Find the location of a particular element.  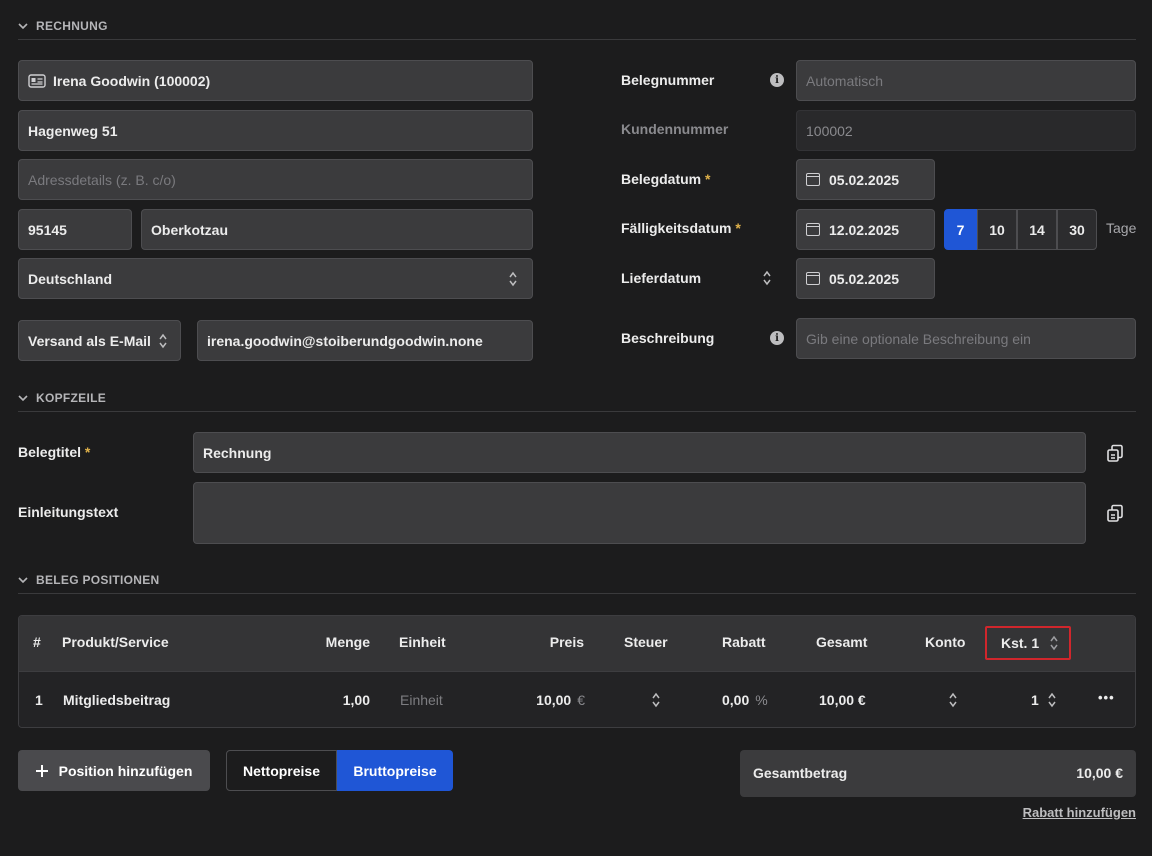

account-select-chevron-icon is located at coordinates (953, 700).